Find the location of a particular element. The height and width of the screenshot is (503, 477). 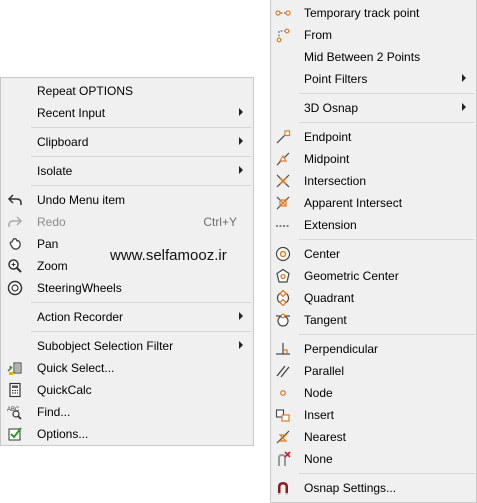

redo-icon is located at coordinates (15, 221).